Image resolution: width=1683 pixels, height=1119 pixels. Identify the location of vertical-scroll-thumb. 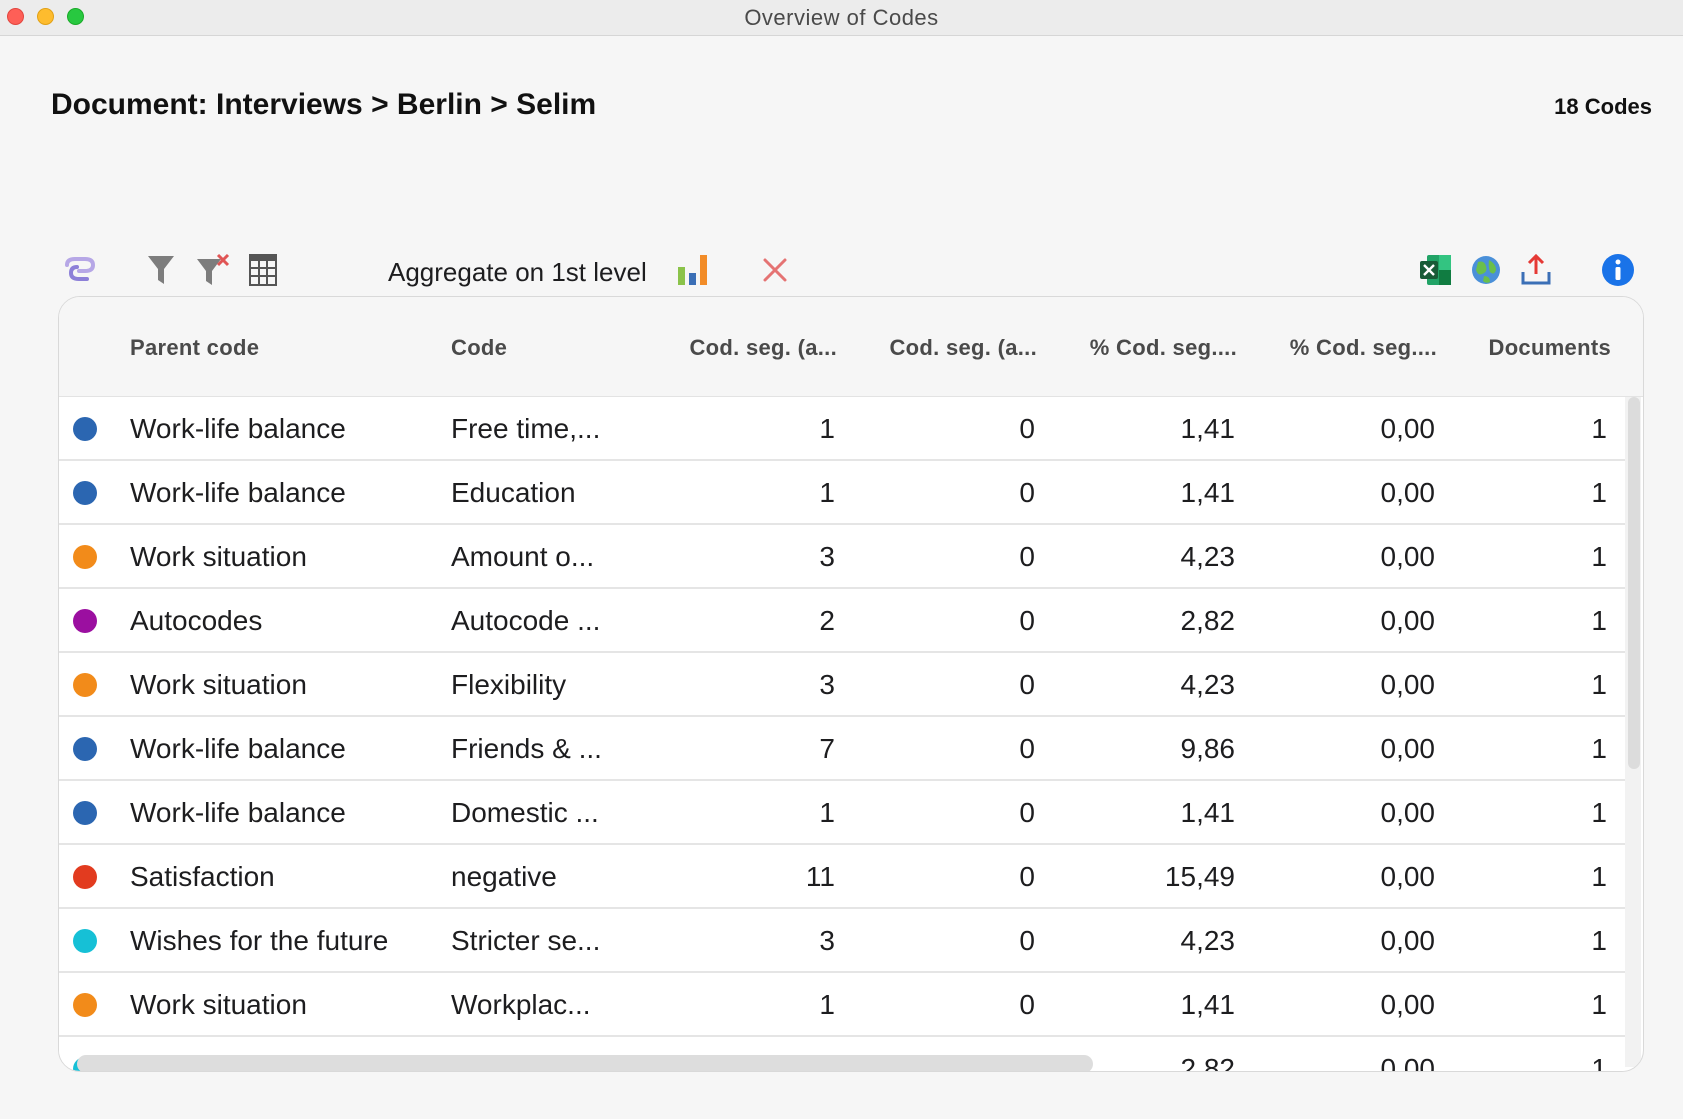
(1634, 583).